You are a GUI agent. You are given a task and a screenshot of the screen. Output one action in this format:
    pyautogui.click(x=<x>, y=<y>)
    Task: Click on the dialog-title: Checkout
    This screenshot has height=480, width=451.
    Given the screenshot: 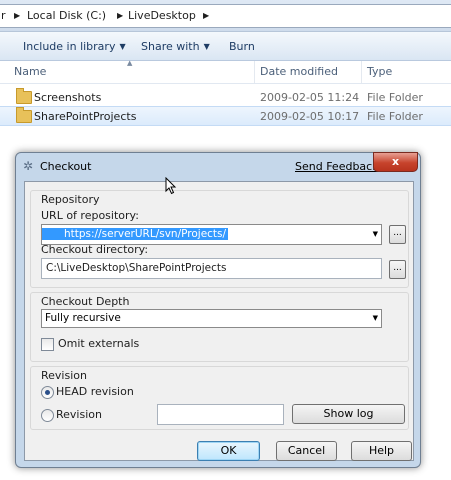 What is the action you would take?
    pyautogui.click(x=66, y=166)
    